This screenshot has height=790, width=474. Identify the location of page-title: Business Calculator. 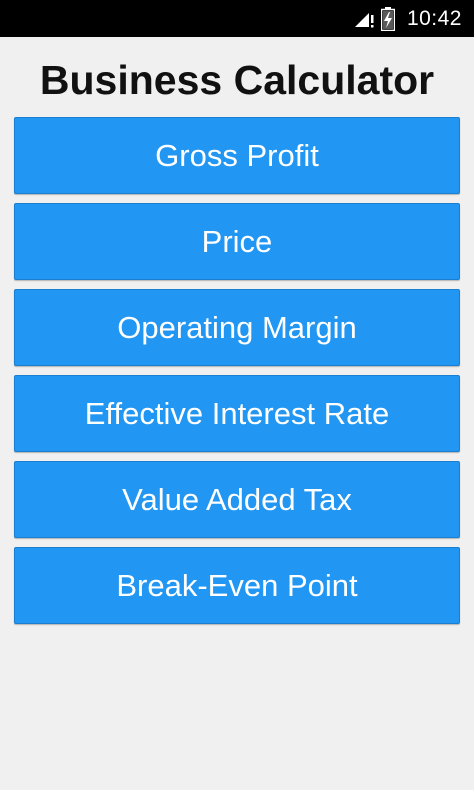
(237, 80).